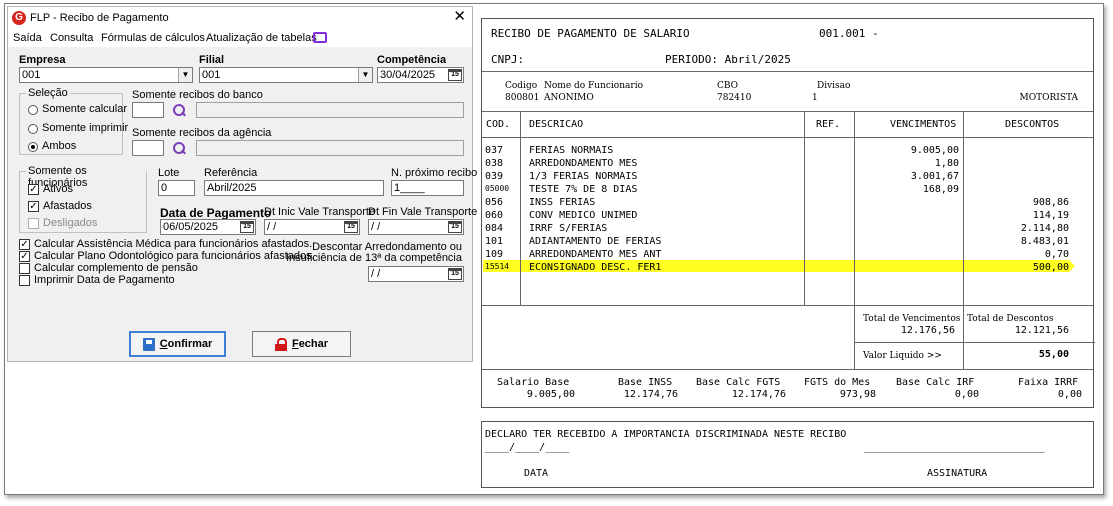  Describe the element at coordinates (1072, 266) in the screenshot. I see `highlight-arrow` at that location.